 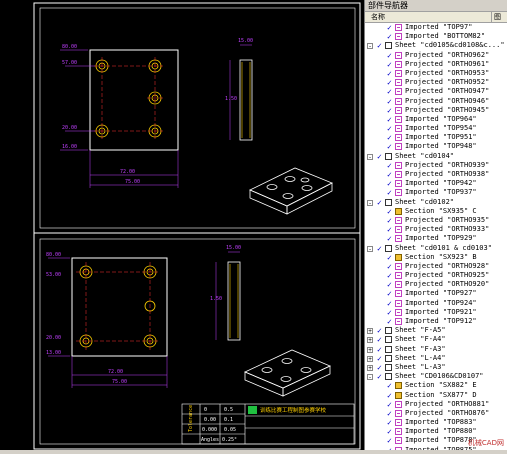 What do you see at coordinates (436, 128) in the screenshot?
I see `tree-view-node: ✓ Imported "TOP954"` at bounding box center [436, 128].